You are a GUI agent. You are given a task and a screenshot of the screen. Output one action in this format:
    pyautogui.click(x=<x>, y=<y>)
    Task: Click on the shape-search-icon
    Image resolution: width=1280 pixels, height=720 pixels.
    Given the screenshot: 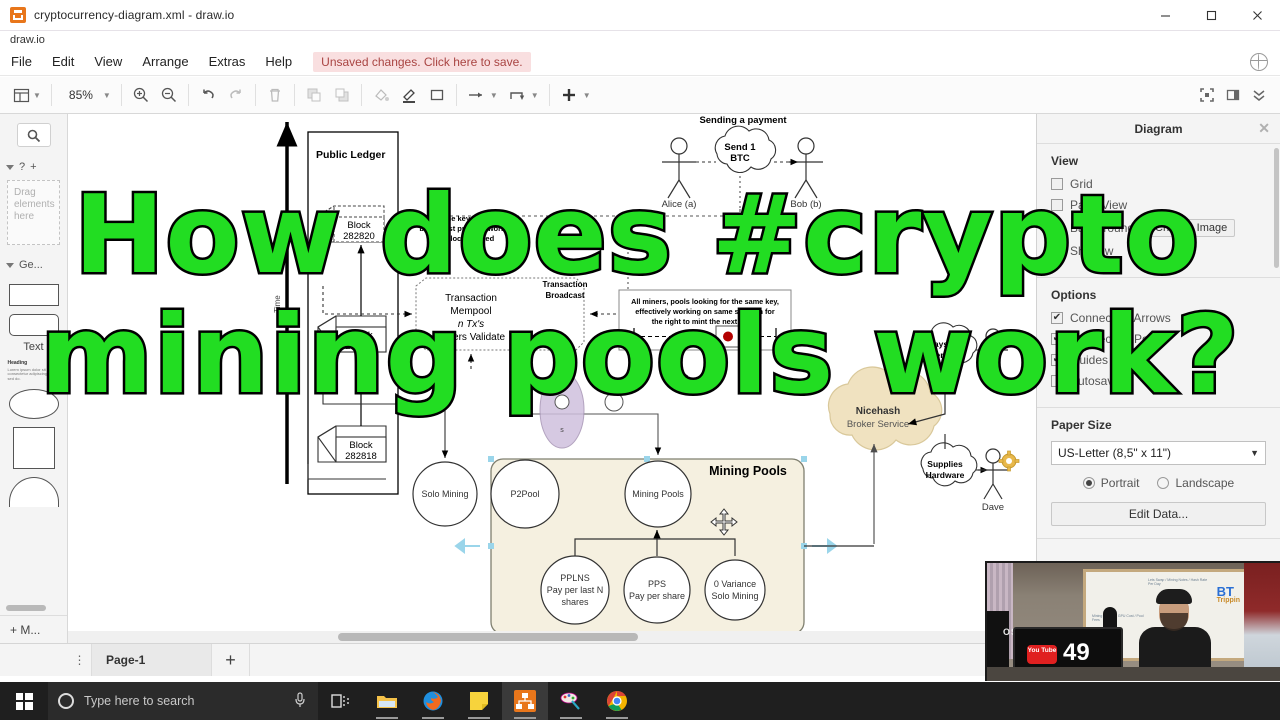 What is the action you would take?
    pyautogui.click(x=33, y=135)
    